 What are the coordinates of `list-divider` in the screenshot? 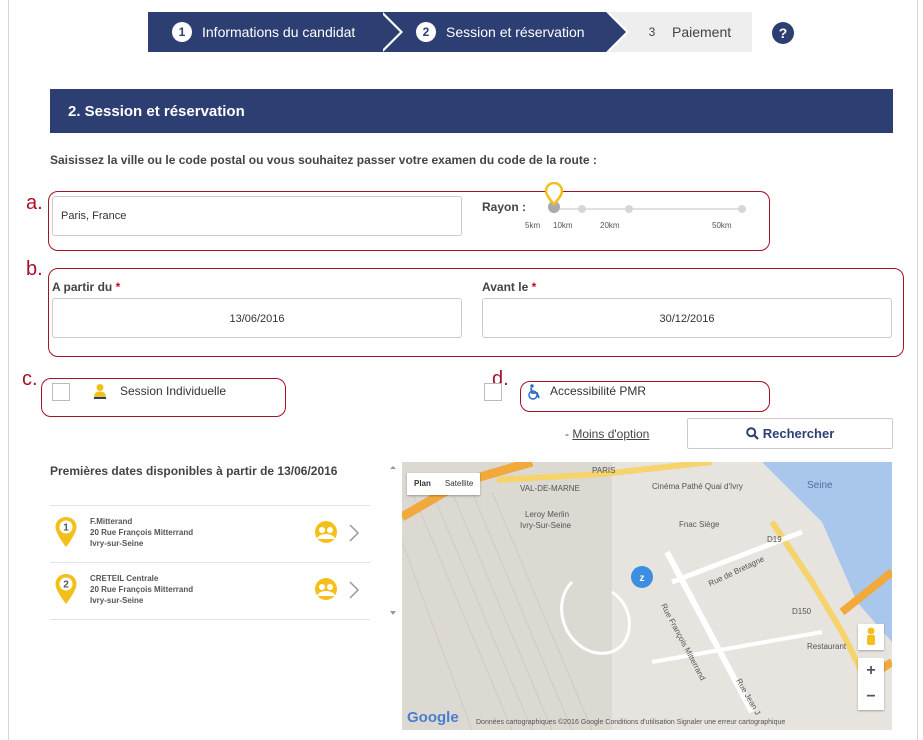 It's located at (210, 619).